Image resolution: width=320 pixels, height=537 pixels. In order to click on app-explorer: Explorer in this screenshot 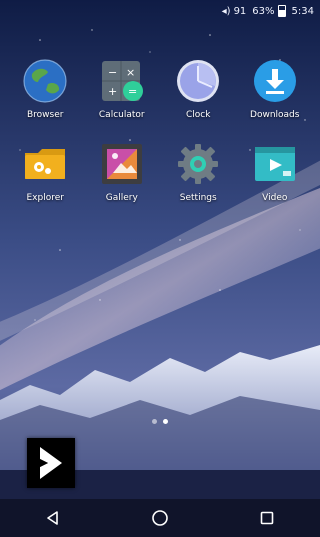, I will do `click(45, 172)`.